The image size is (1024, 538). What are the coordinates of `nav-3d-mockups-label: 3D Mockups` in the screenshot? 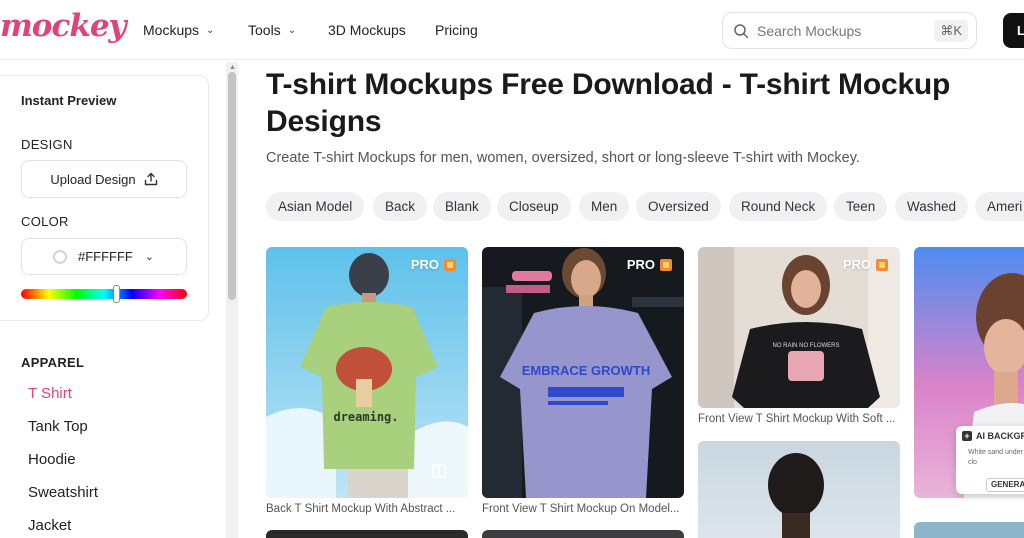 It's located at (367, 30).